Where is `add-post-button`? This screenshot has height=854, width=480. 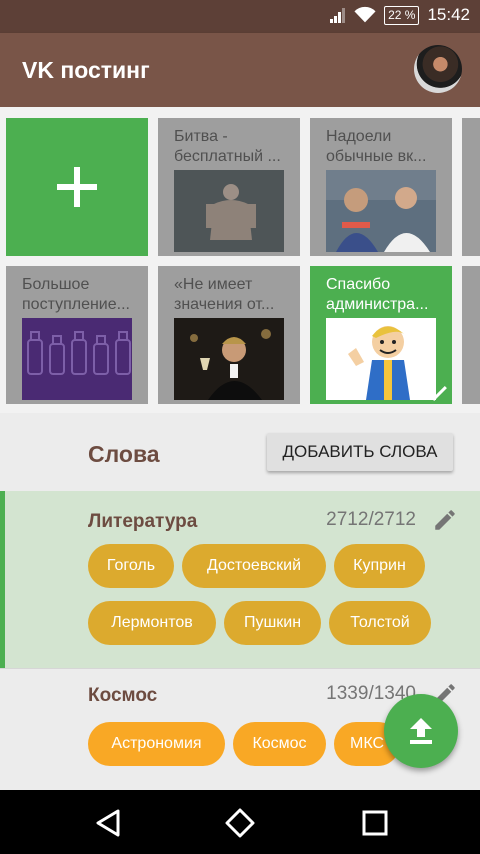
add-post-button is located at coordinates (77, 187).